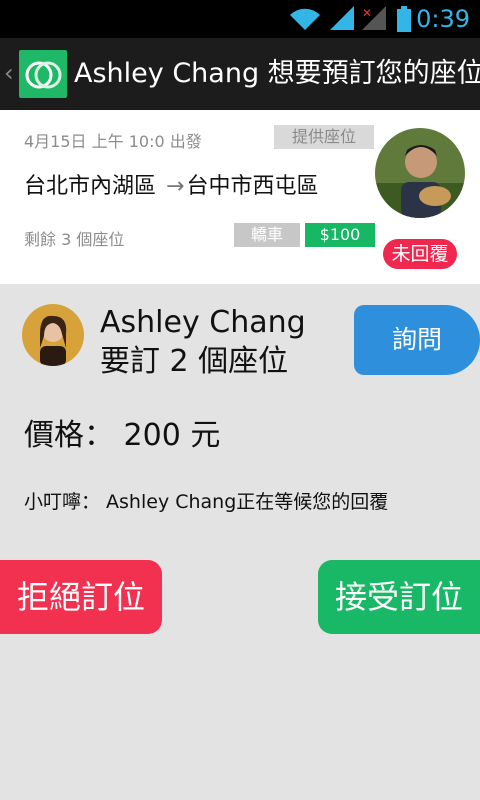  What do you see at coordinates (240, 19) in the screenshot?
I see `status-bar: ✕ 0:39` at bounding box center [240, 19].